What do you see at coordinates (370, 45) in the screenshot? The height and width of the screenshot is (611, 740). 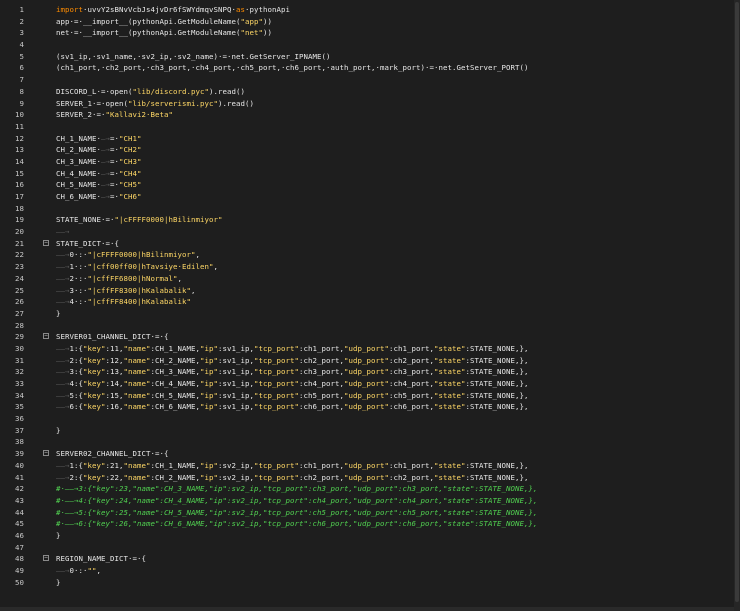 I see `code-line: 4` at bounding box center [370, 45].